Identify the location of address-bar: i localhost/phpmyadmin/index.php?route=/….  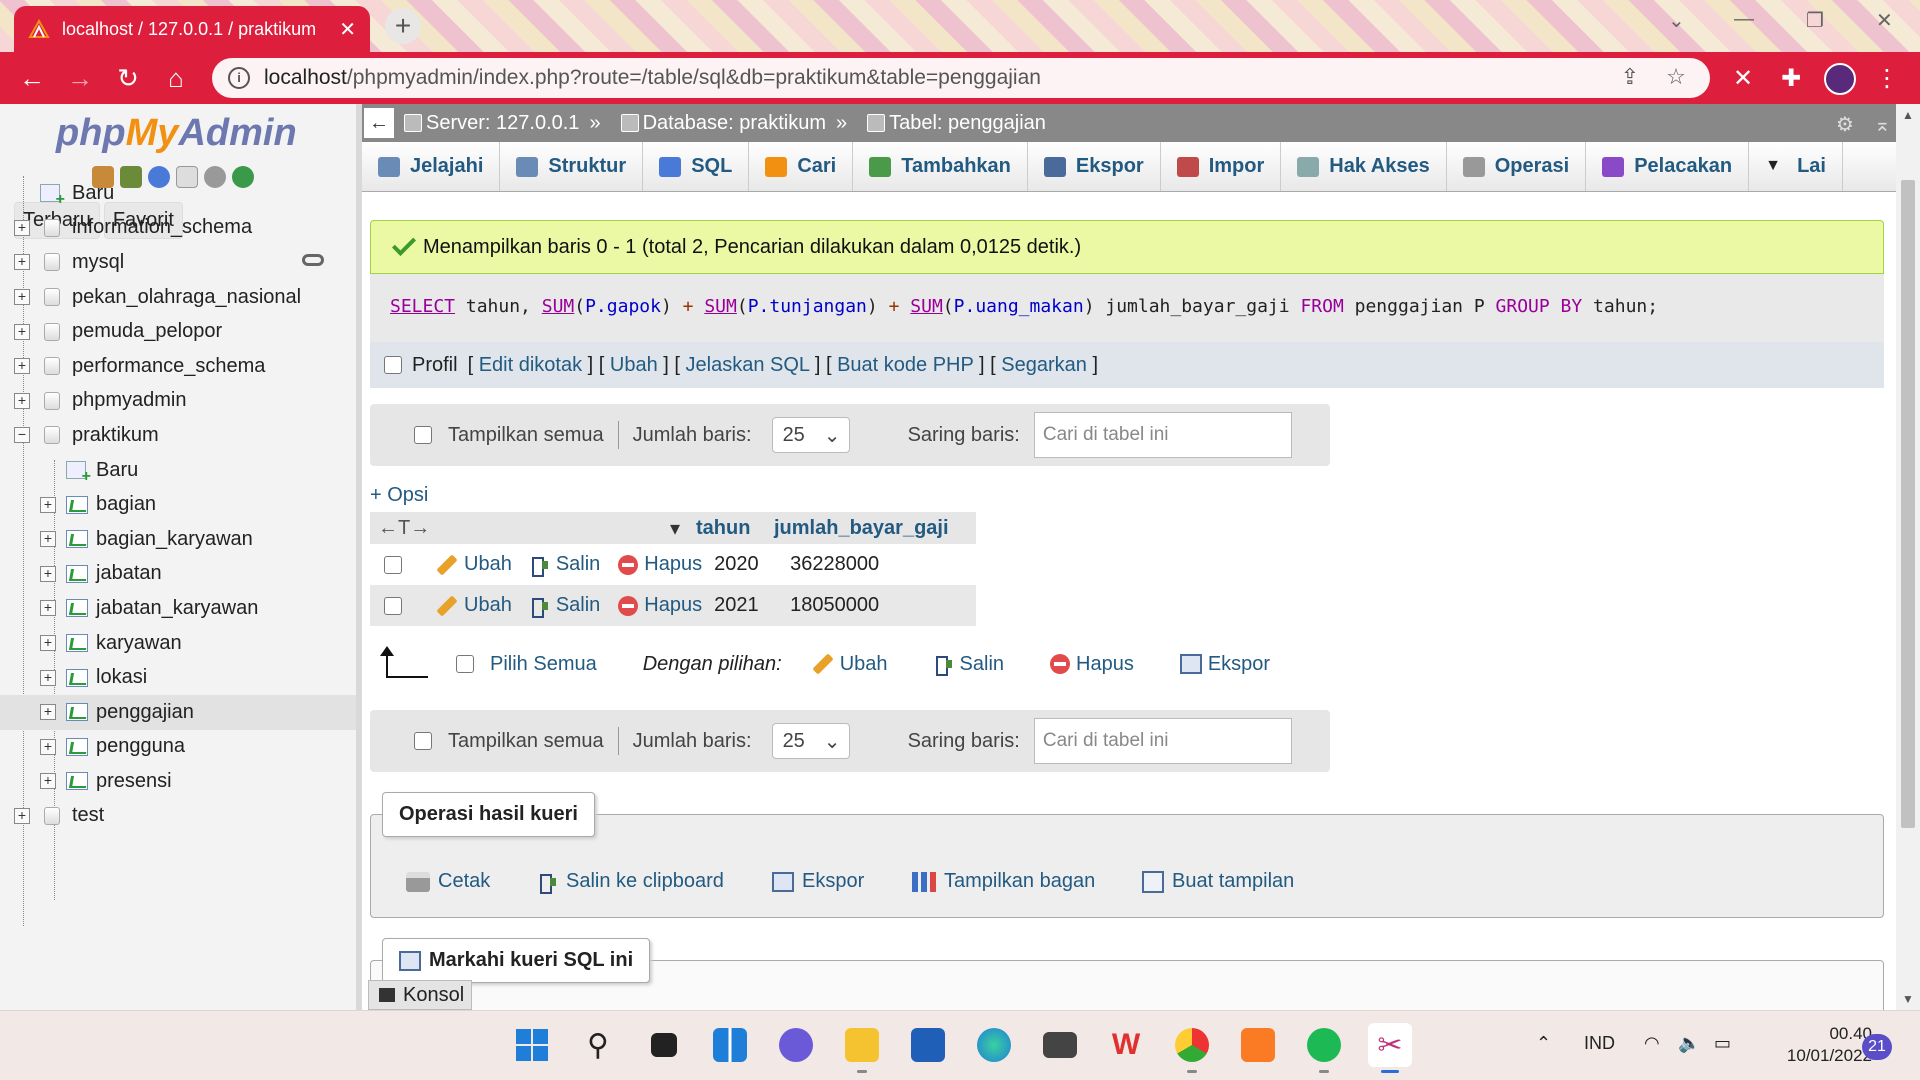
(961, 78).